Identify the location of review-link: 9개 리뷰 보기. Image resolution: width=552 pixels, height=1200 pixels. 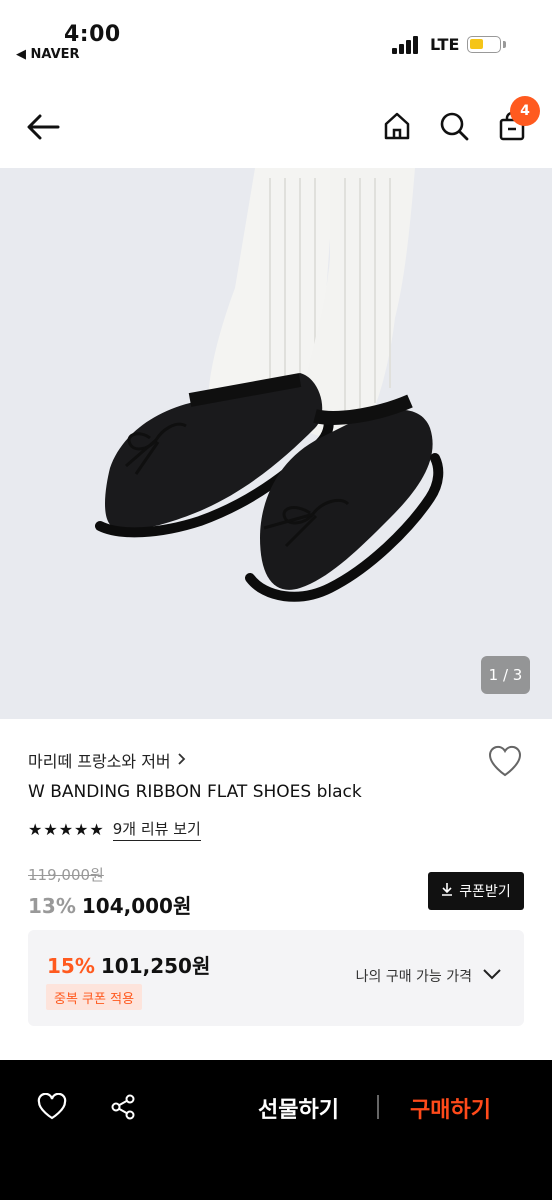
(156, 829).